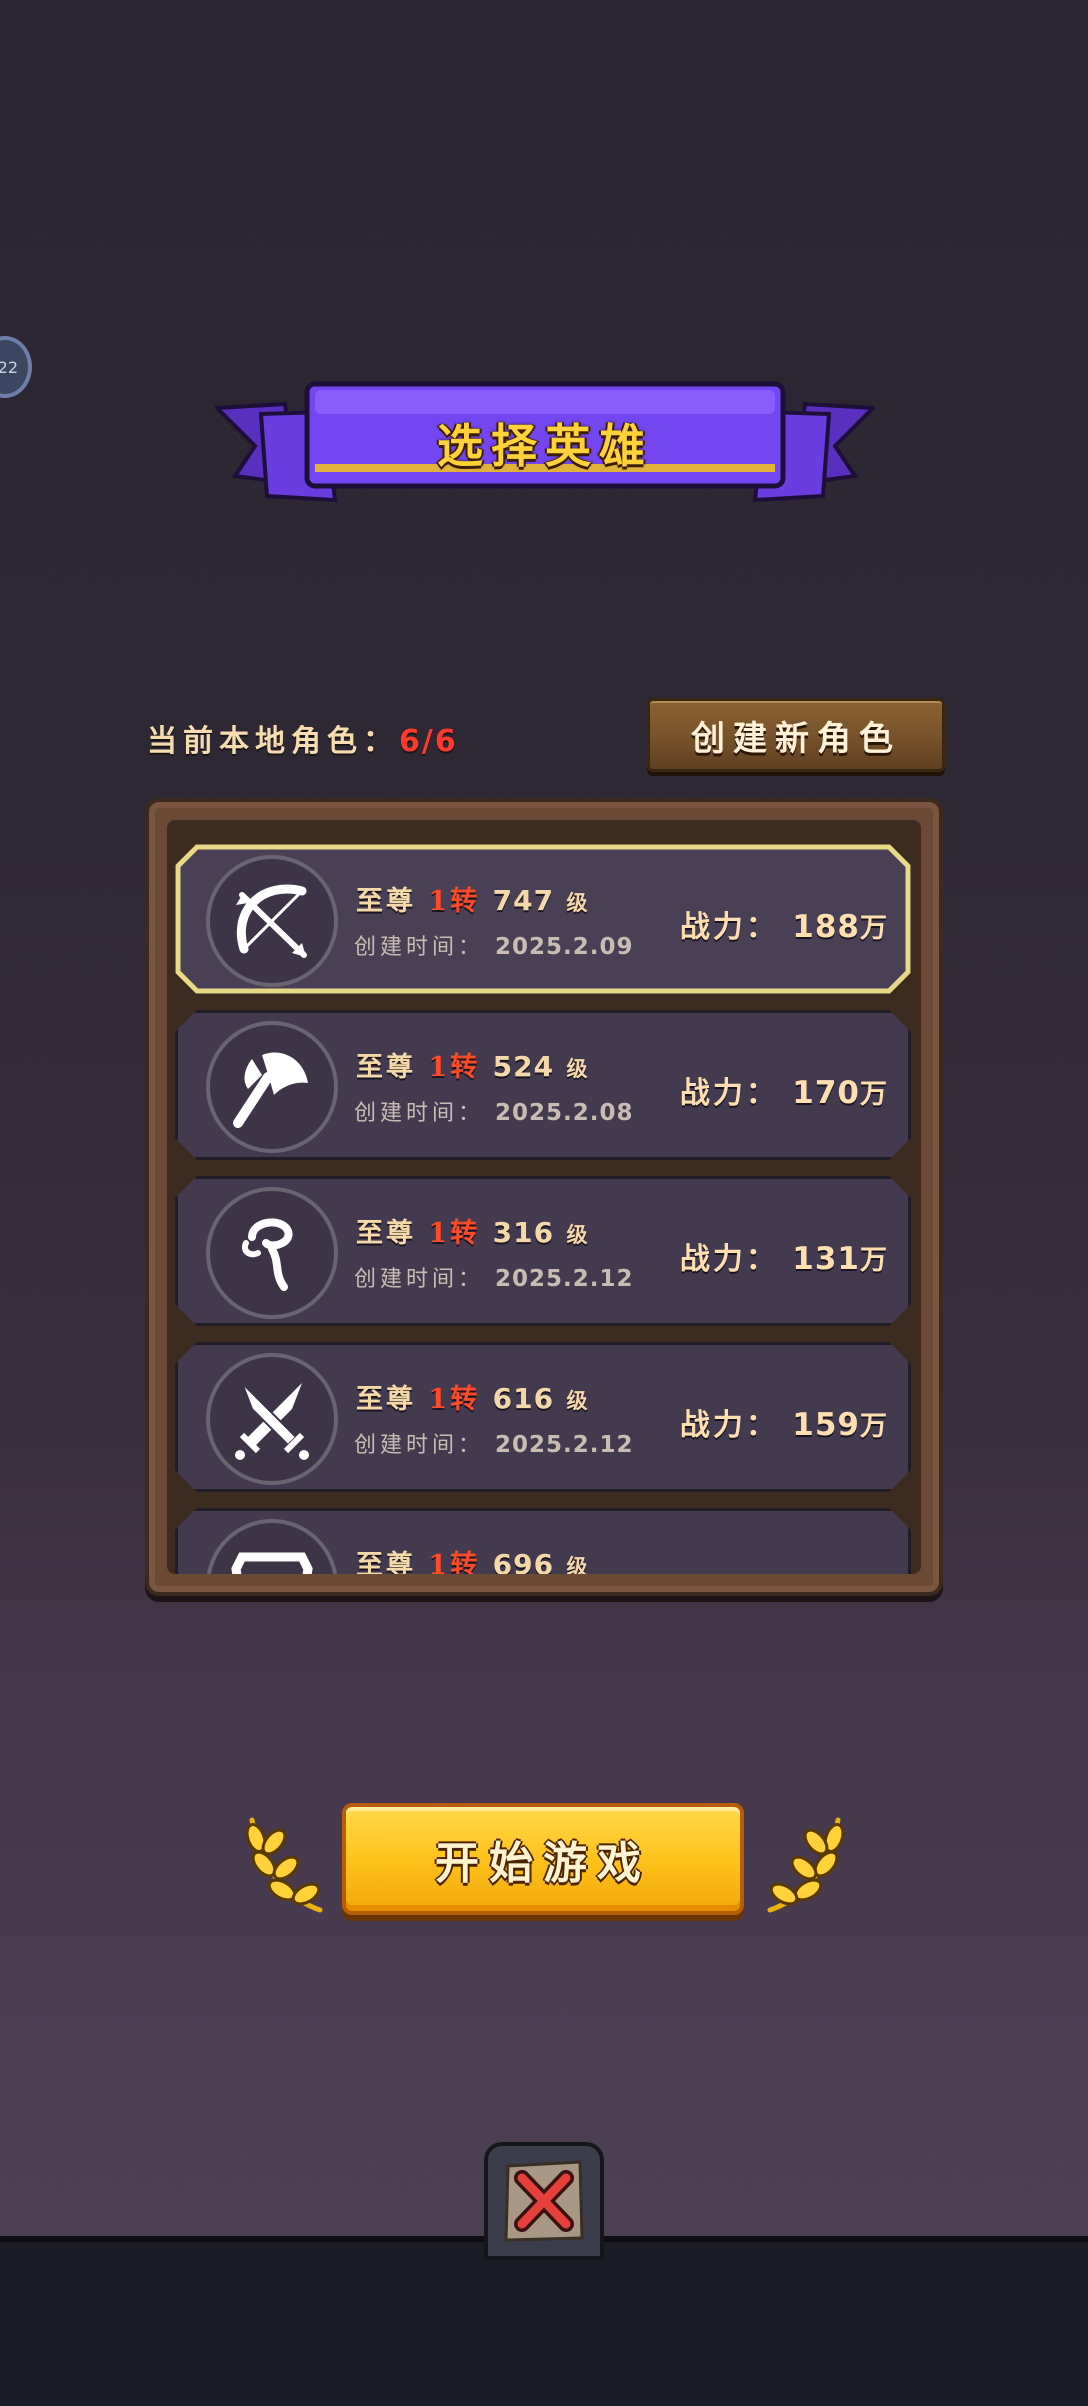 Image resolution: width=1088 pixels, height=2406 pixels. I want to click on close-button, so click(544, 2201).